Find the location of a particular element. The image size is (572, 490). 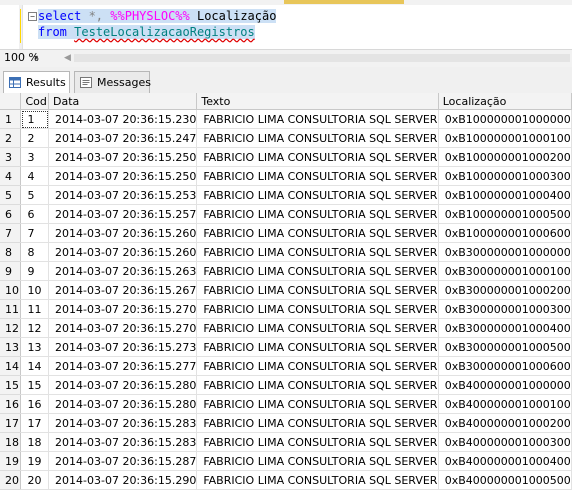

cell-localizacao: 0xB400000001000200 is located at coordinates (505, 423).